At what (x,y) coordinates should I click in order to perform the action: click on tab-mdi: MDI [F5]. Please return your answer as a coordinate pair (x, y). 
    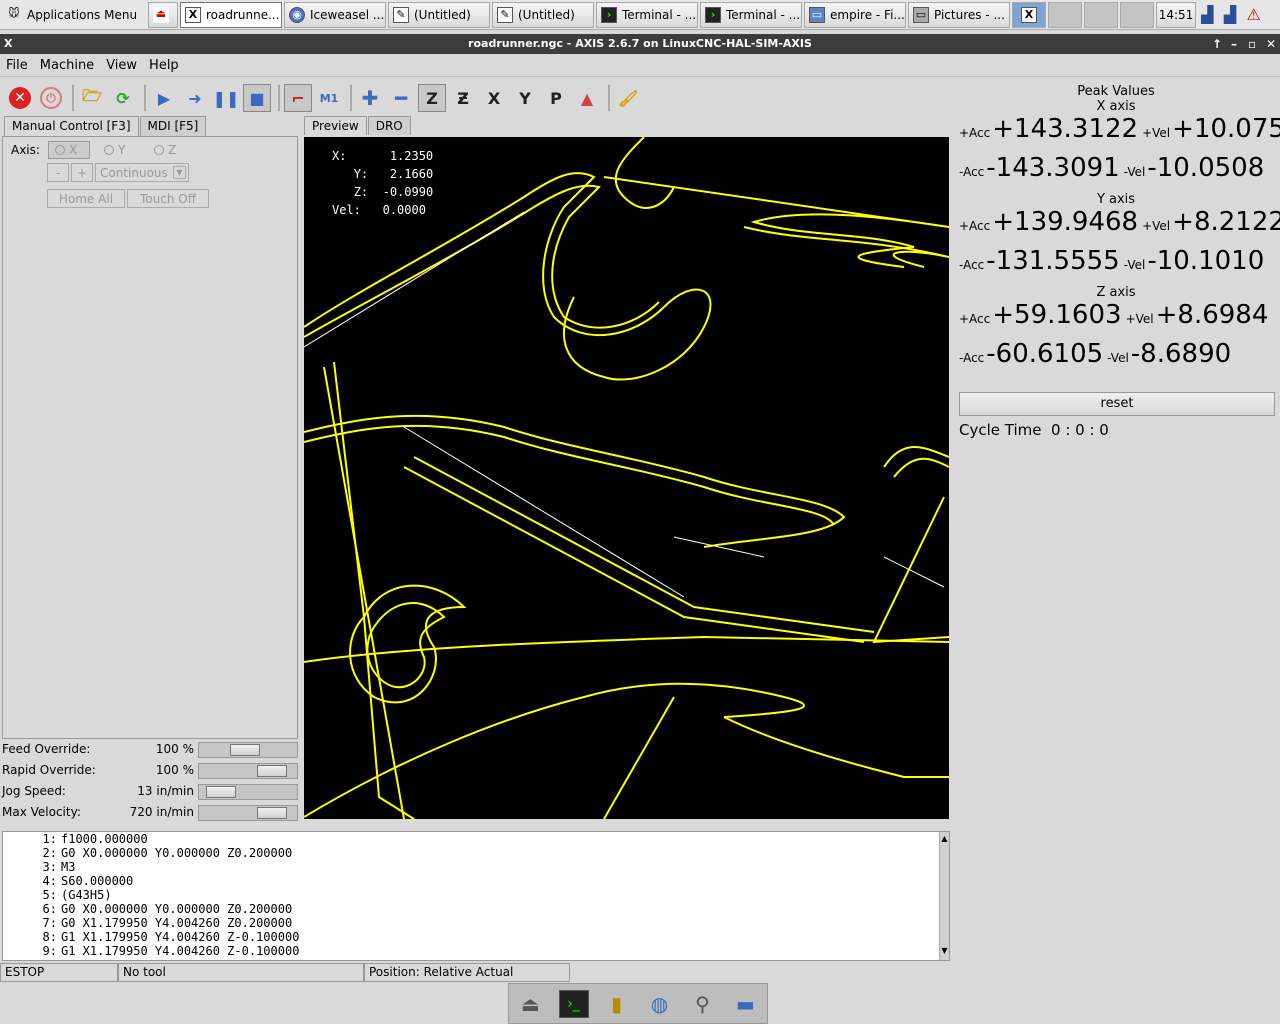
    Looking at the image, I should click on (173, 126).